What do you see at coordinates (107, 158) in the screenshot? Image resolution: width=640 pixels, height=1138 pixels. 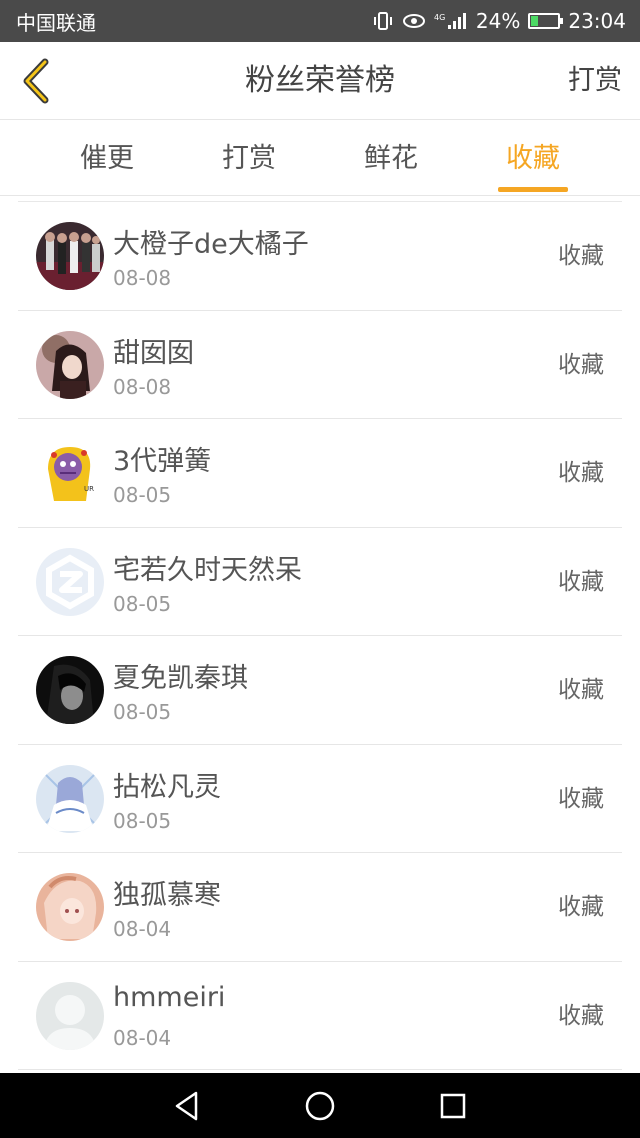 I see `tab-urge: 催更` at bounding box center [107, 158].